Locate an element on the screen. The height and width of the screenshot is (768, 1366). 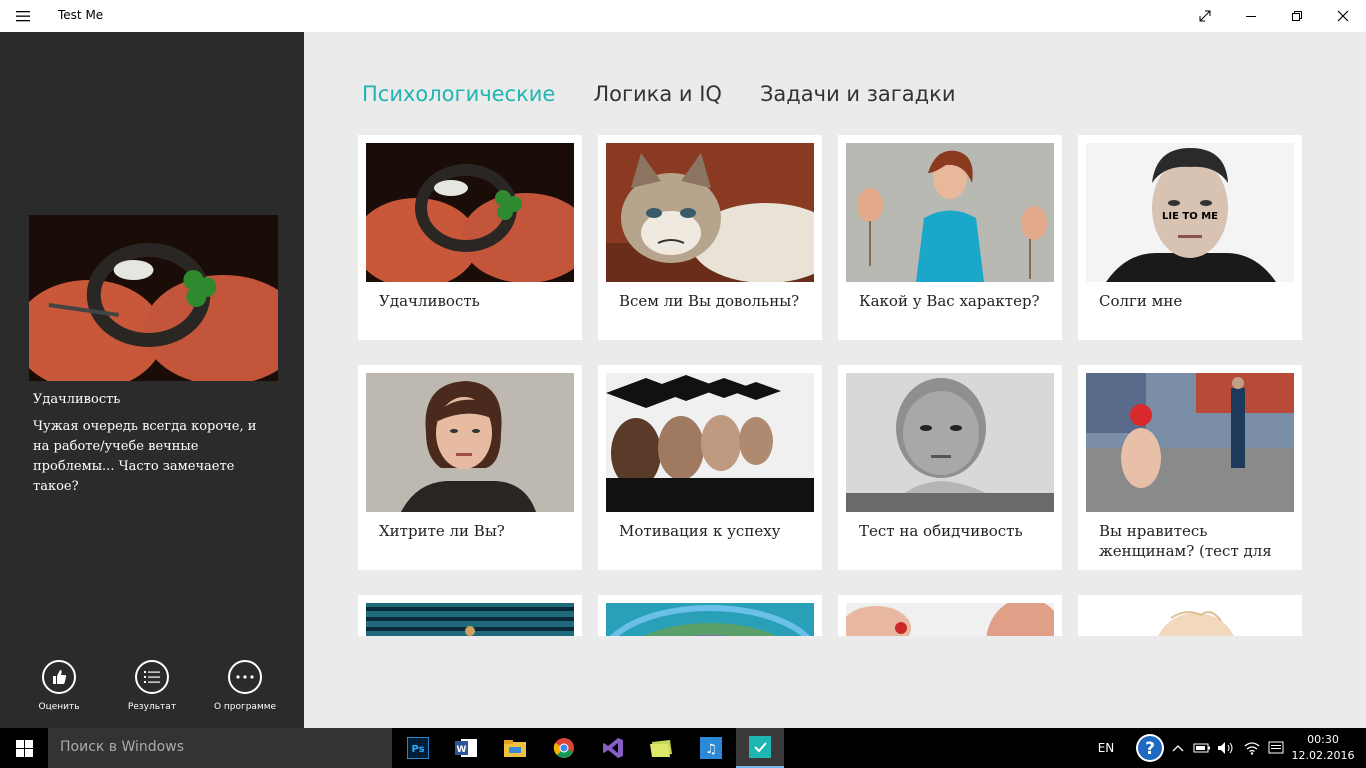
test-title: Хитрите ли Вы? is located at coordinates (442, 531).